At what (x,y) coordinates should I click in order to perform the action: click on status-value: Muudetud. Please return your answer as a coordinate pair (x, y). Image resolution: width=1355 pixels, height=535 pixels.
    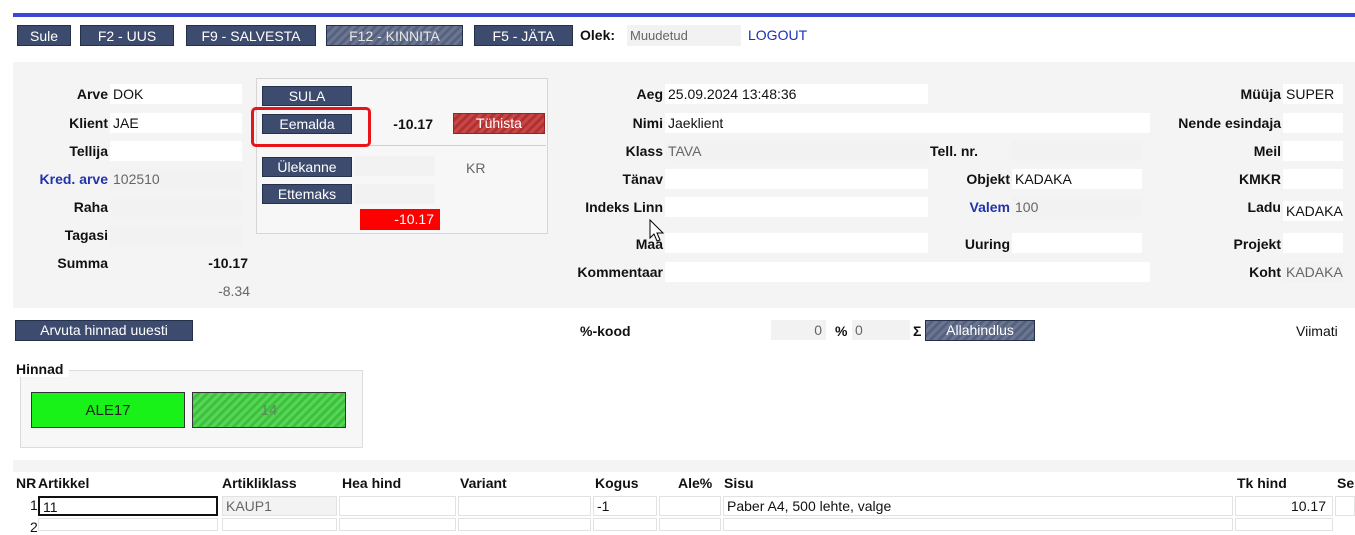
    Looking at the image, I should click on (684, 35).